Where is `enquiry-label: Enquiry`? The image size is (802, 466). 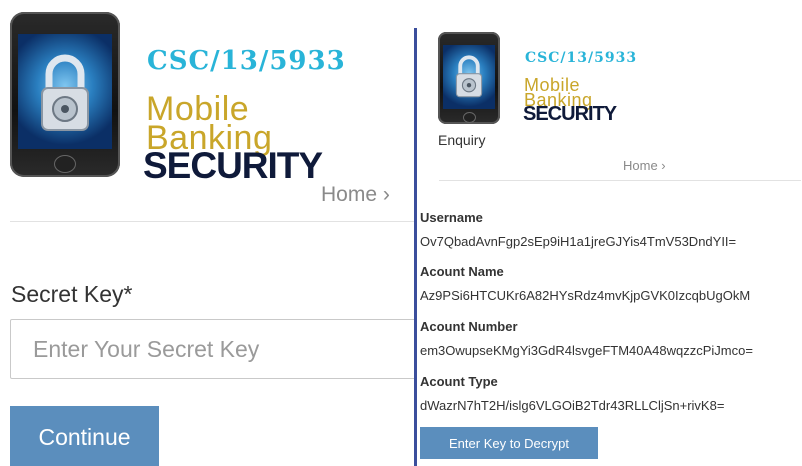
enquiry-label: Enquiry is located at coordinates (462, 140).